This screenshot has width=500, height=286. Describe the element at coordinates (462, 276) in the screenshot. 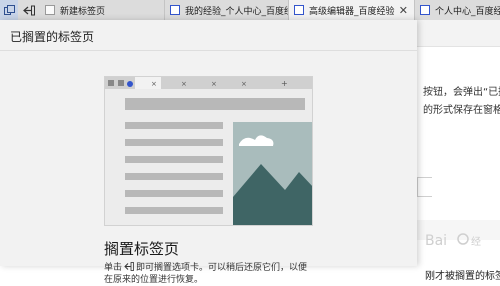

I see `page-text-line: 刚才被搁置的标签` at that location.